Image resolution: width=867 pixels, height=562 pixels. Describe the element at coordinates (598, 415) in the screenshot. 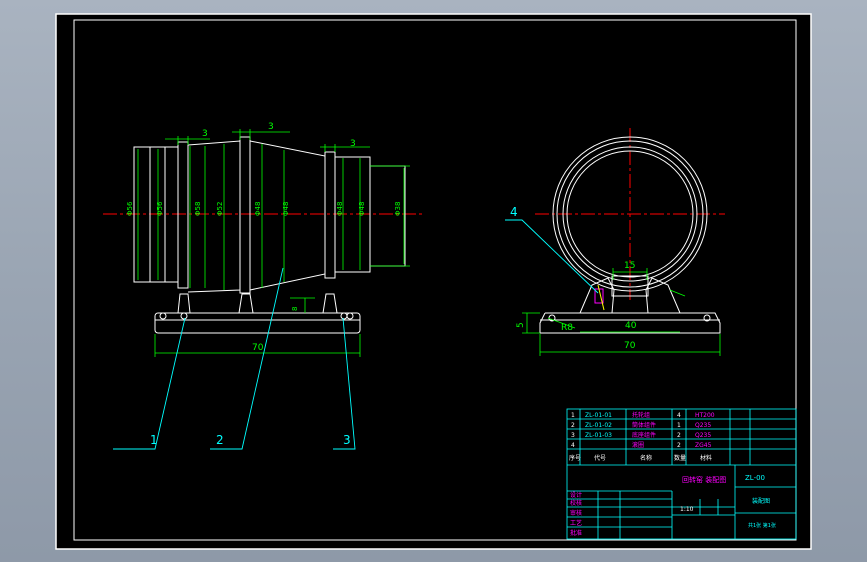

I see `row-1-code: ZL-01-01` at that location.